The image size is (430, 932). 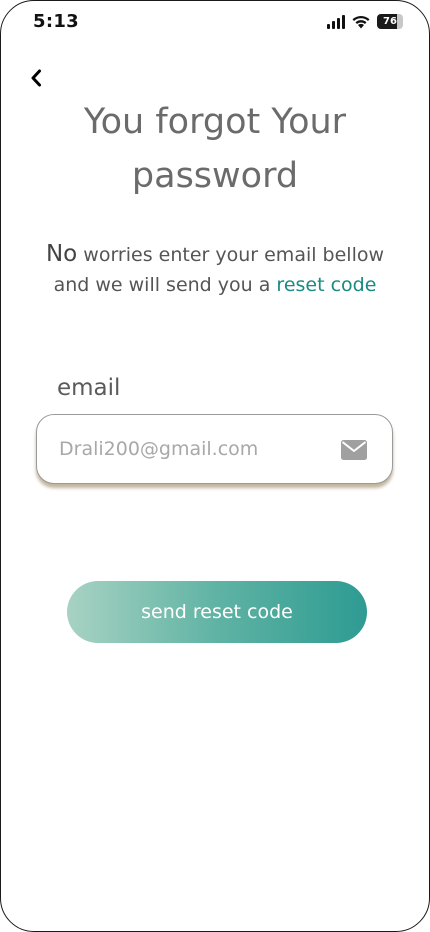 I want to click on envelope-icon, so click(x=354, y=450).